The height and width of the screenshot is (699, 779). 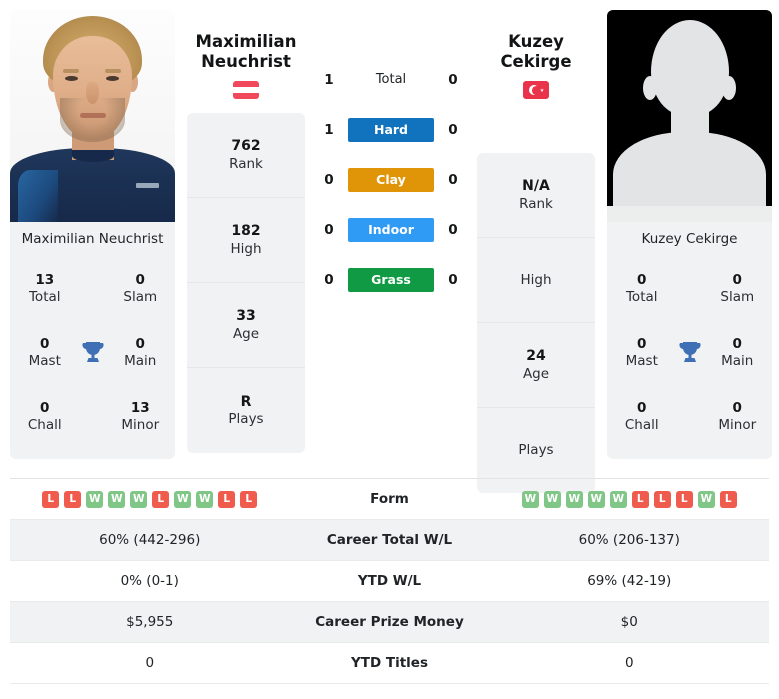 What do you see at coordinates (629, 581) in the screenshot?
I see `right-ytd-wl: 69% (42-19)` at bounding box center [629, 581].